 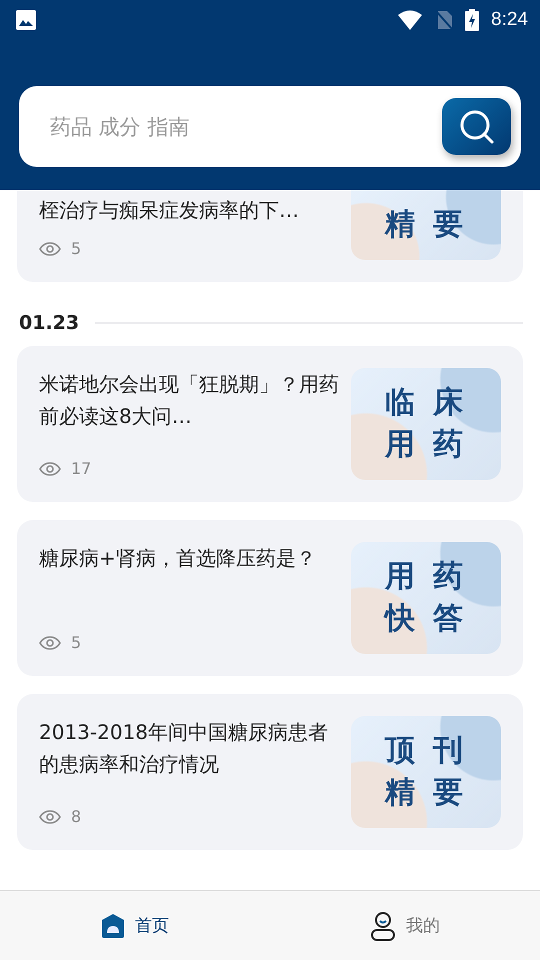 I want to click on search-bar: 药品 成分 指南, so click(x=270, y=126).